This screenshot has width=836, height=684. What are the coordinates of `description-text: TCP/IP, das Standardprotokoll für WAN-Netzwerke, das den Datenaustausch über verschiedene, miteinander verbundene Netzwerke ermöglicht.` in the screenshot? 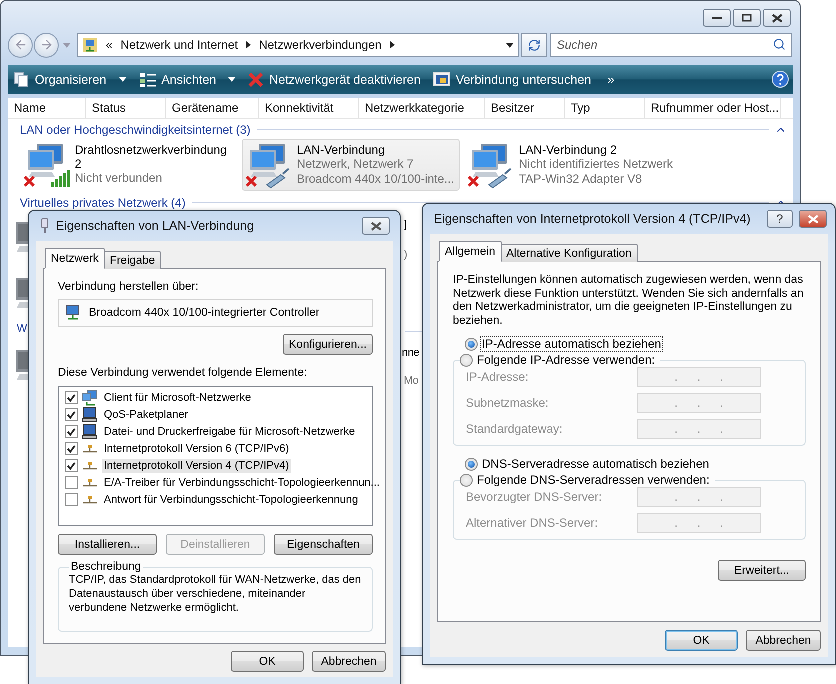 It's located at (215, 594).